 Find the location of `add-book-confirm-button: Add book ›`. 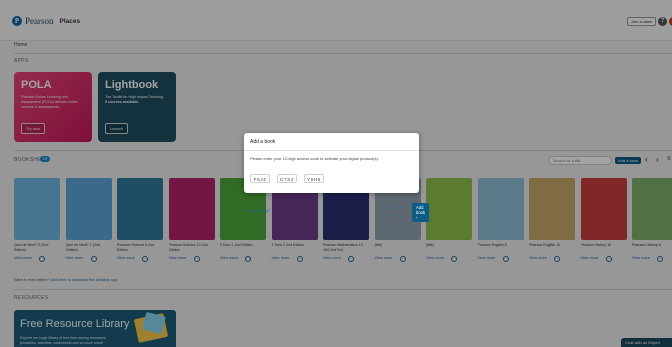

add-book-confirm-button: Add book › is located at coordinates (421, 212).